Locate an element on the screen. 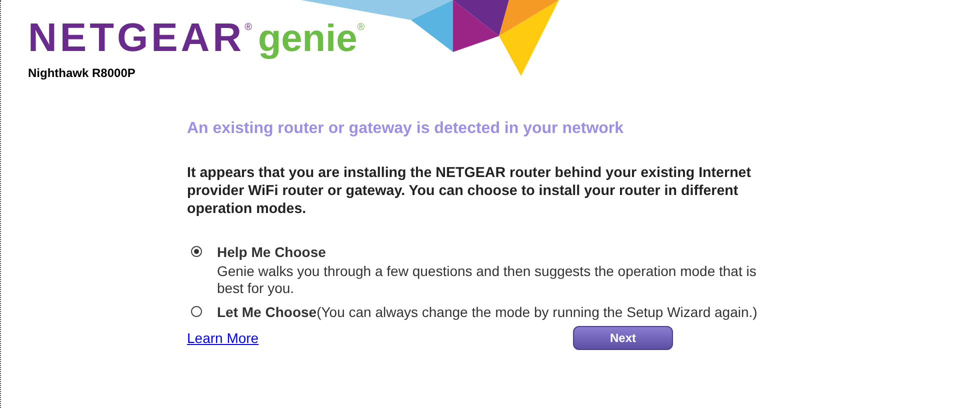 The height and width of the screenshot is (408, 960). next-button: Next is located at coordinates (623, 338).